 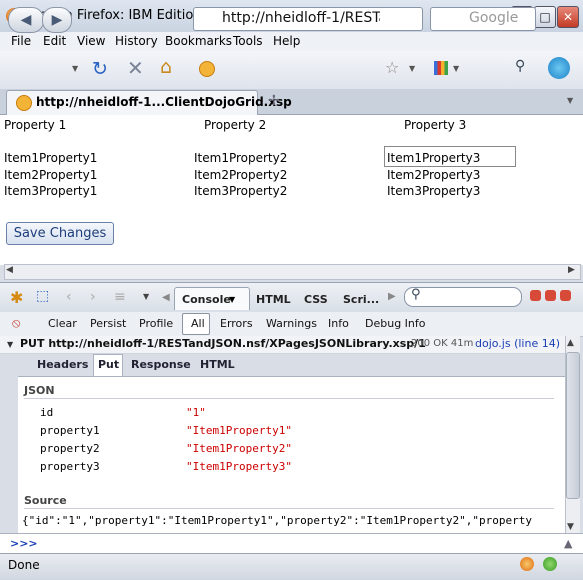 I want to click on search-go-icon: ⚲, so click(x=520, y=66).